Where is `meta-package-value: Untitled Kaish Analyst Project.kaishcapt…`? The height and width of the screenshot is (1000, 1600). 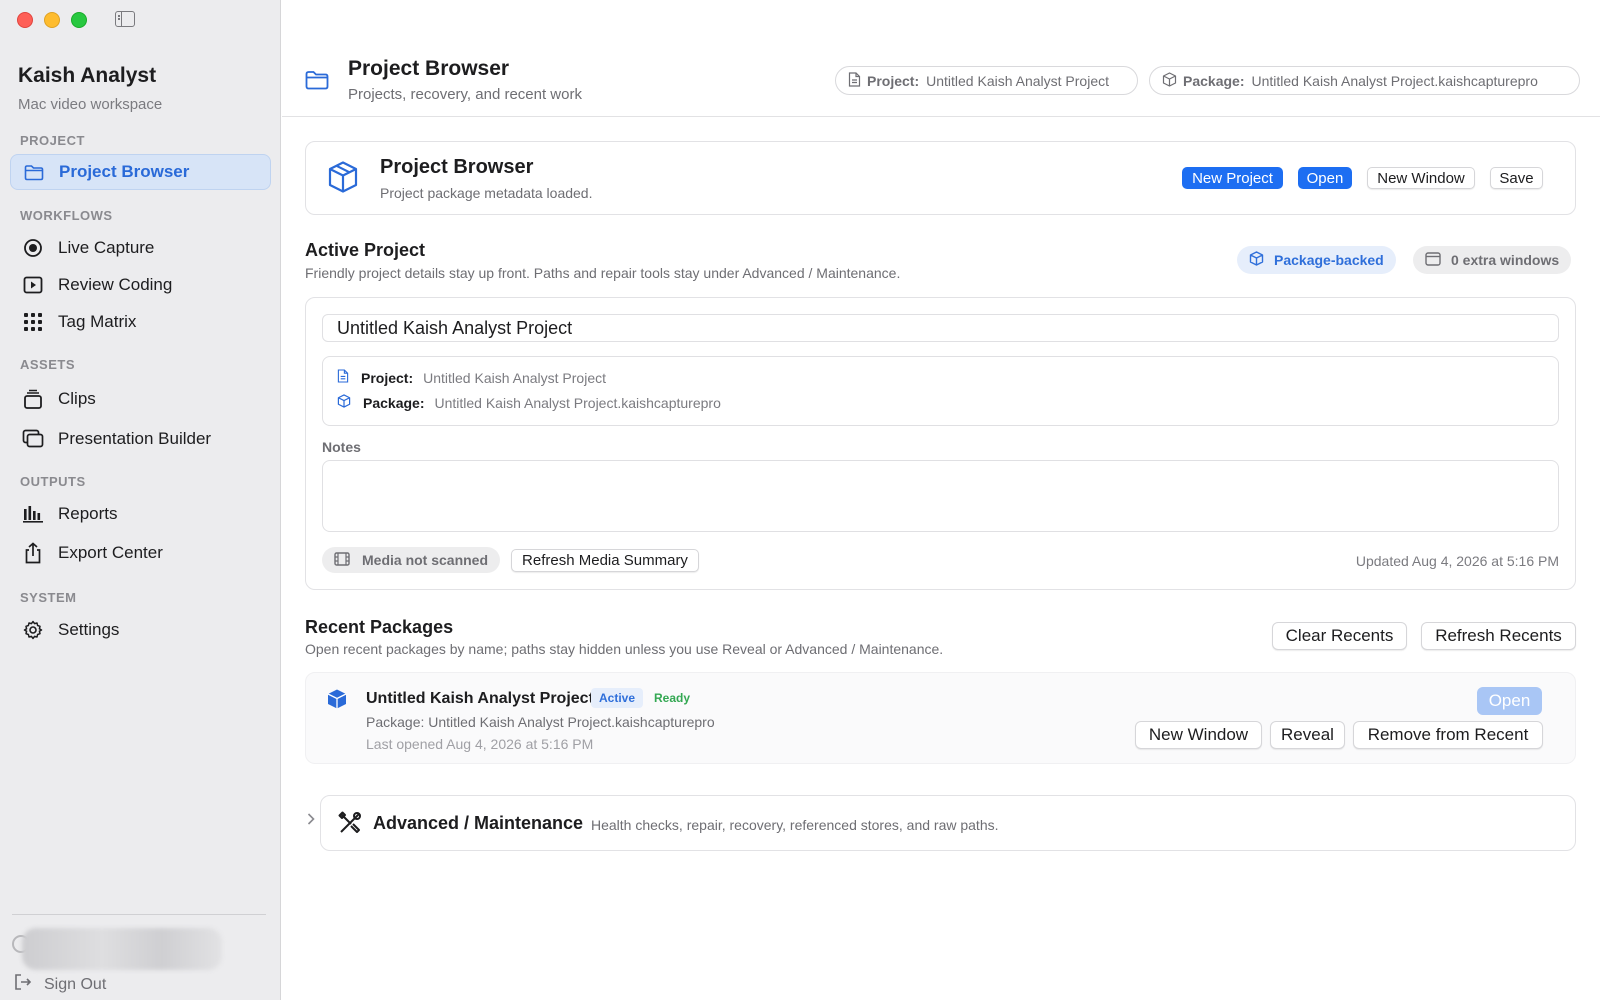 meta-package-value: Untitled Kaish Analyst Project.kaishcapt… is located at coordinates (577, 402).